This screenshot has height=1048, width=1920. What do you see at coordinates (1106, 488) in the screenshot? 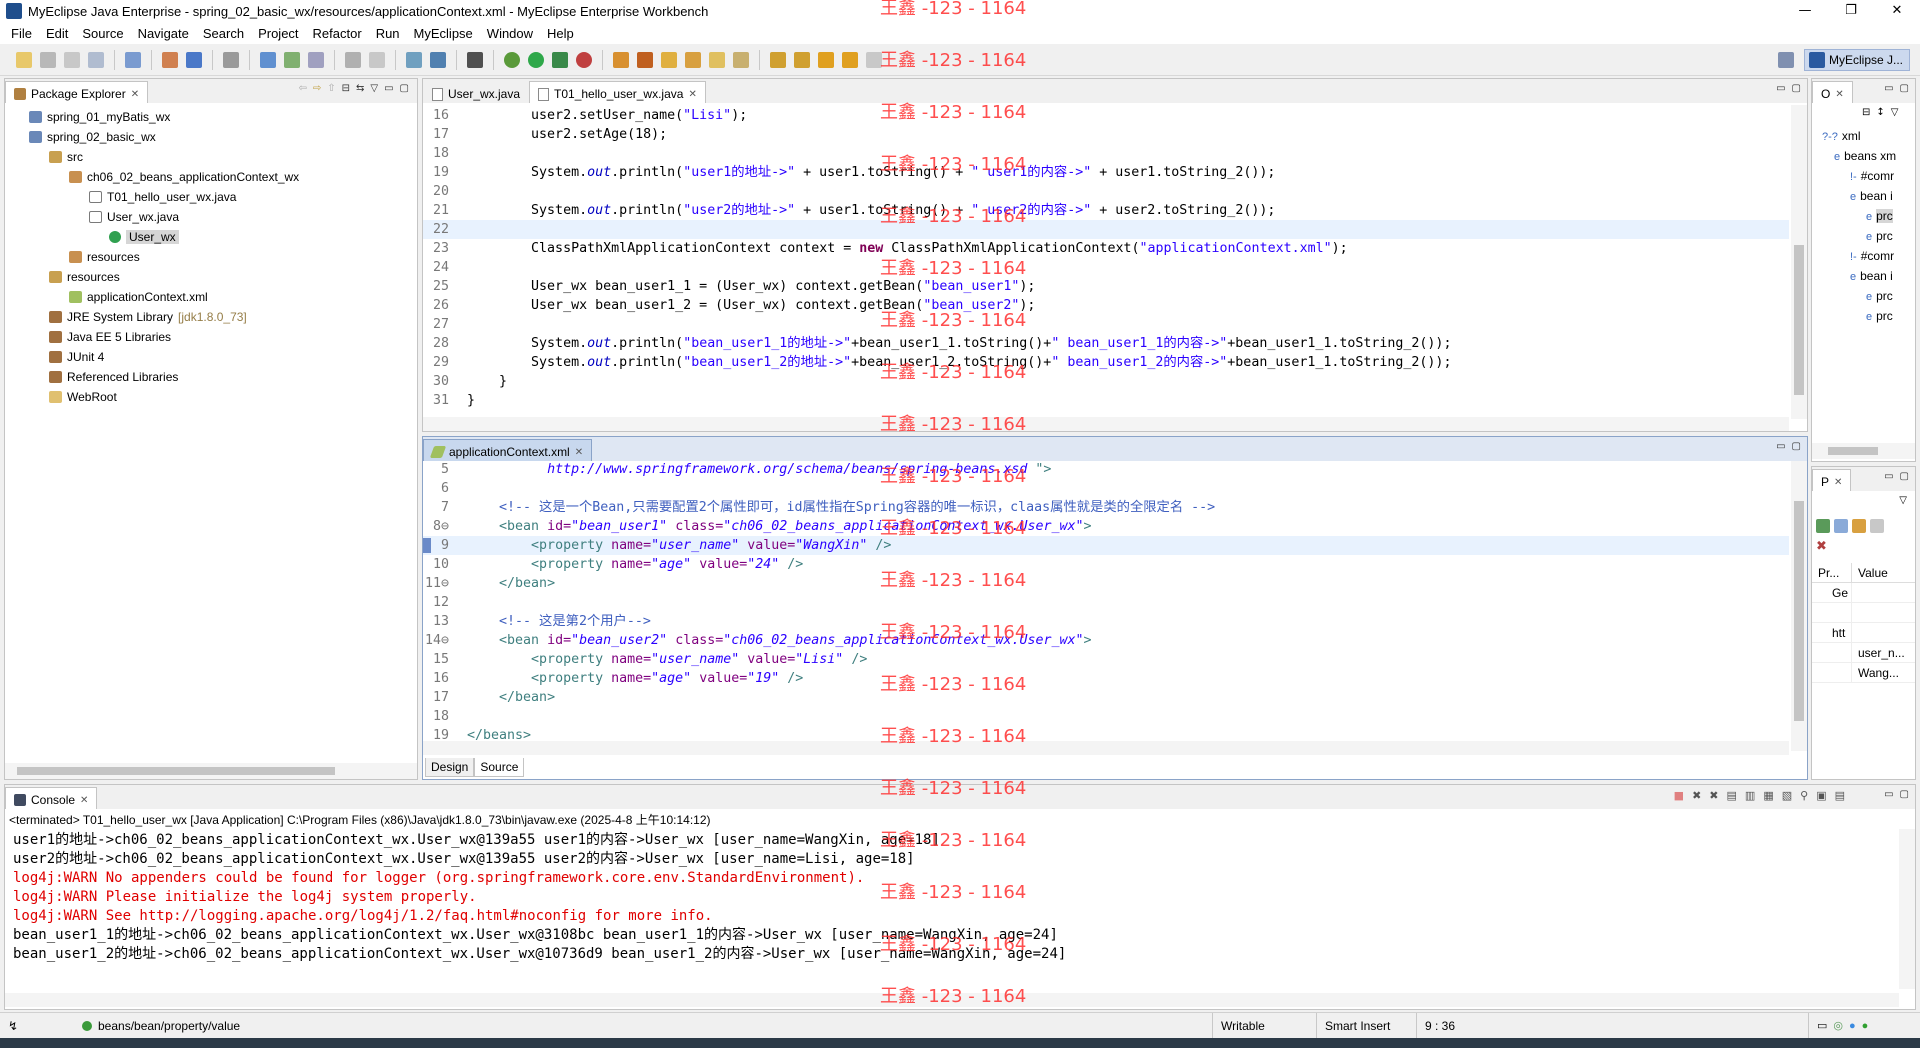
I see `code-line: 6` at bounding box center [1106, 488].